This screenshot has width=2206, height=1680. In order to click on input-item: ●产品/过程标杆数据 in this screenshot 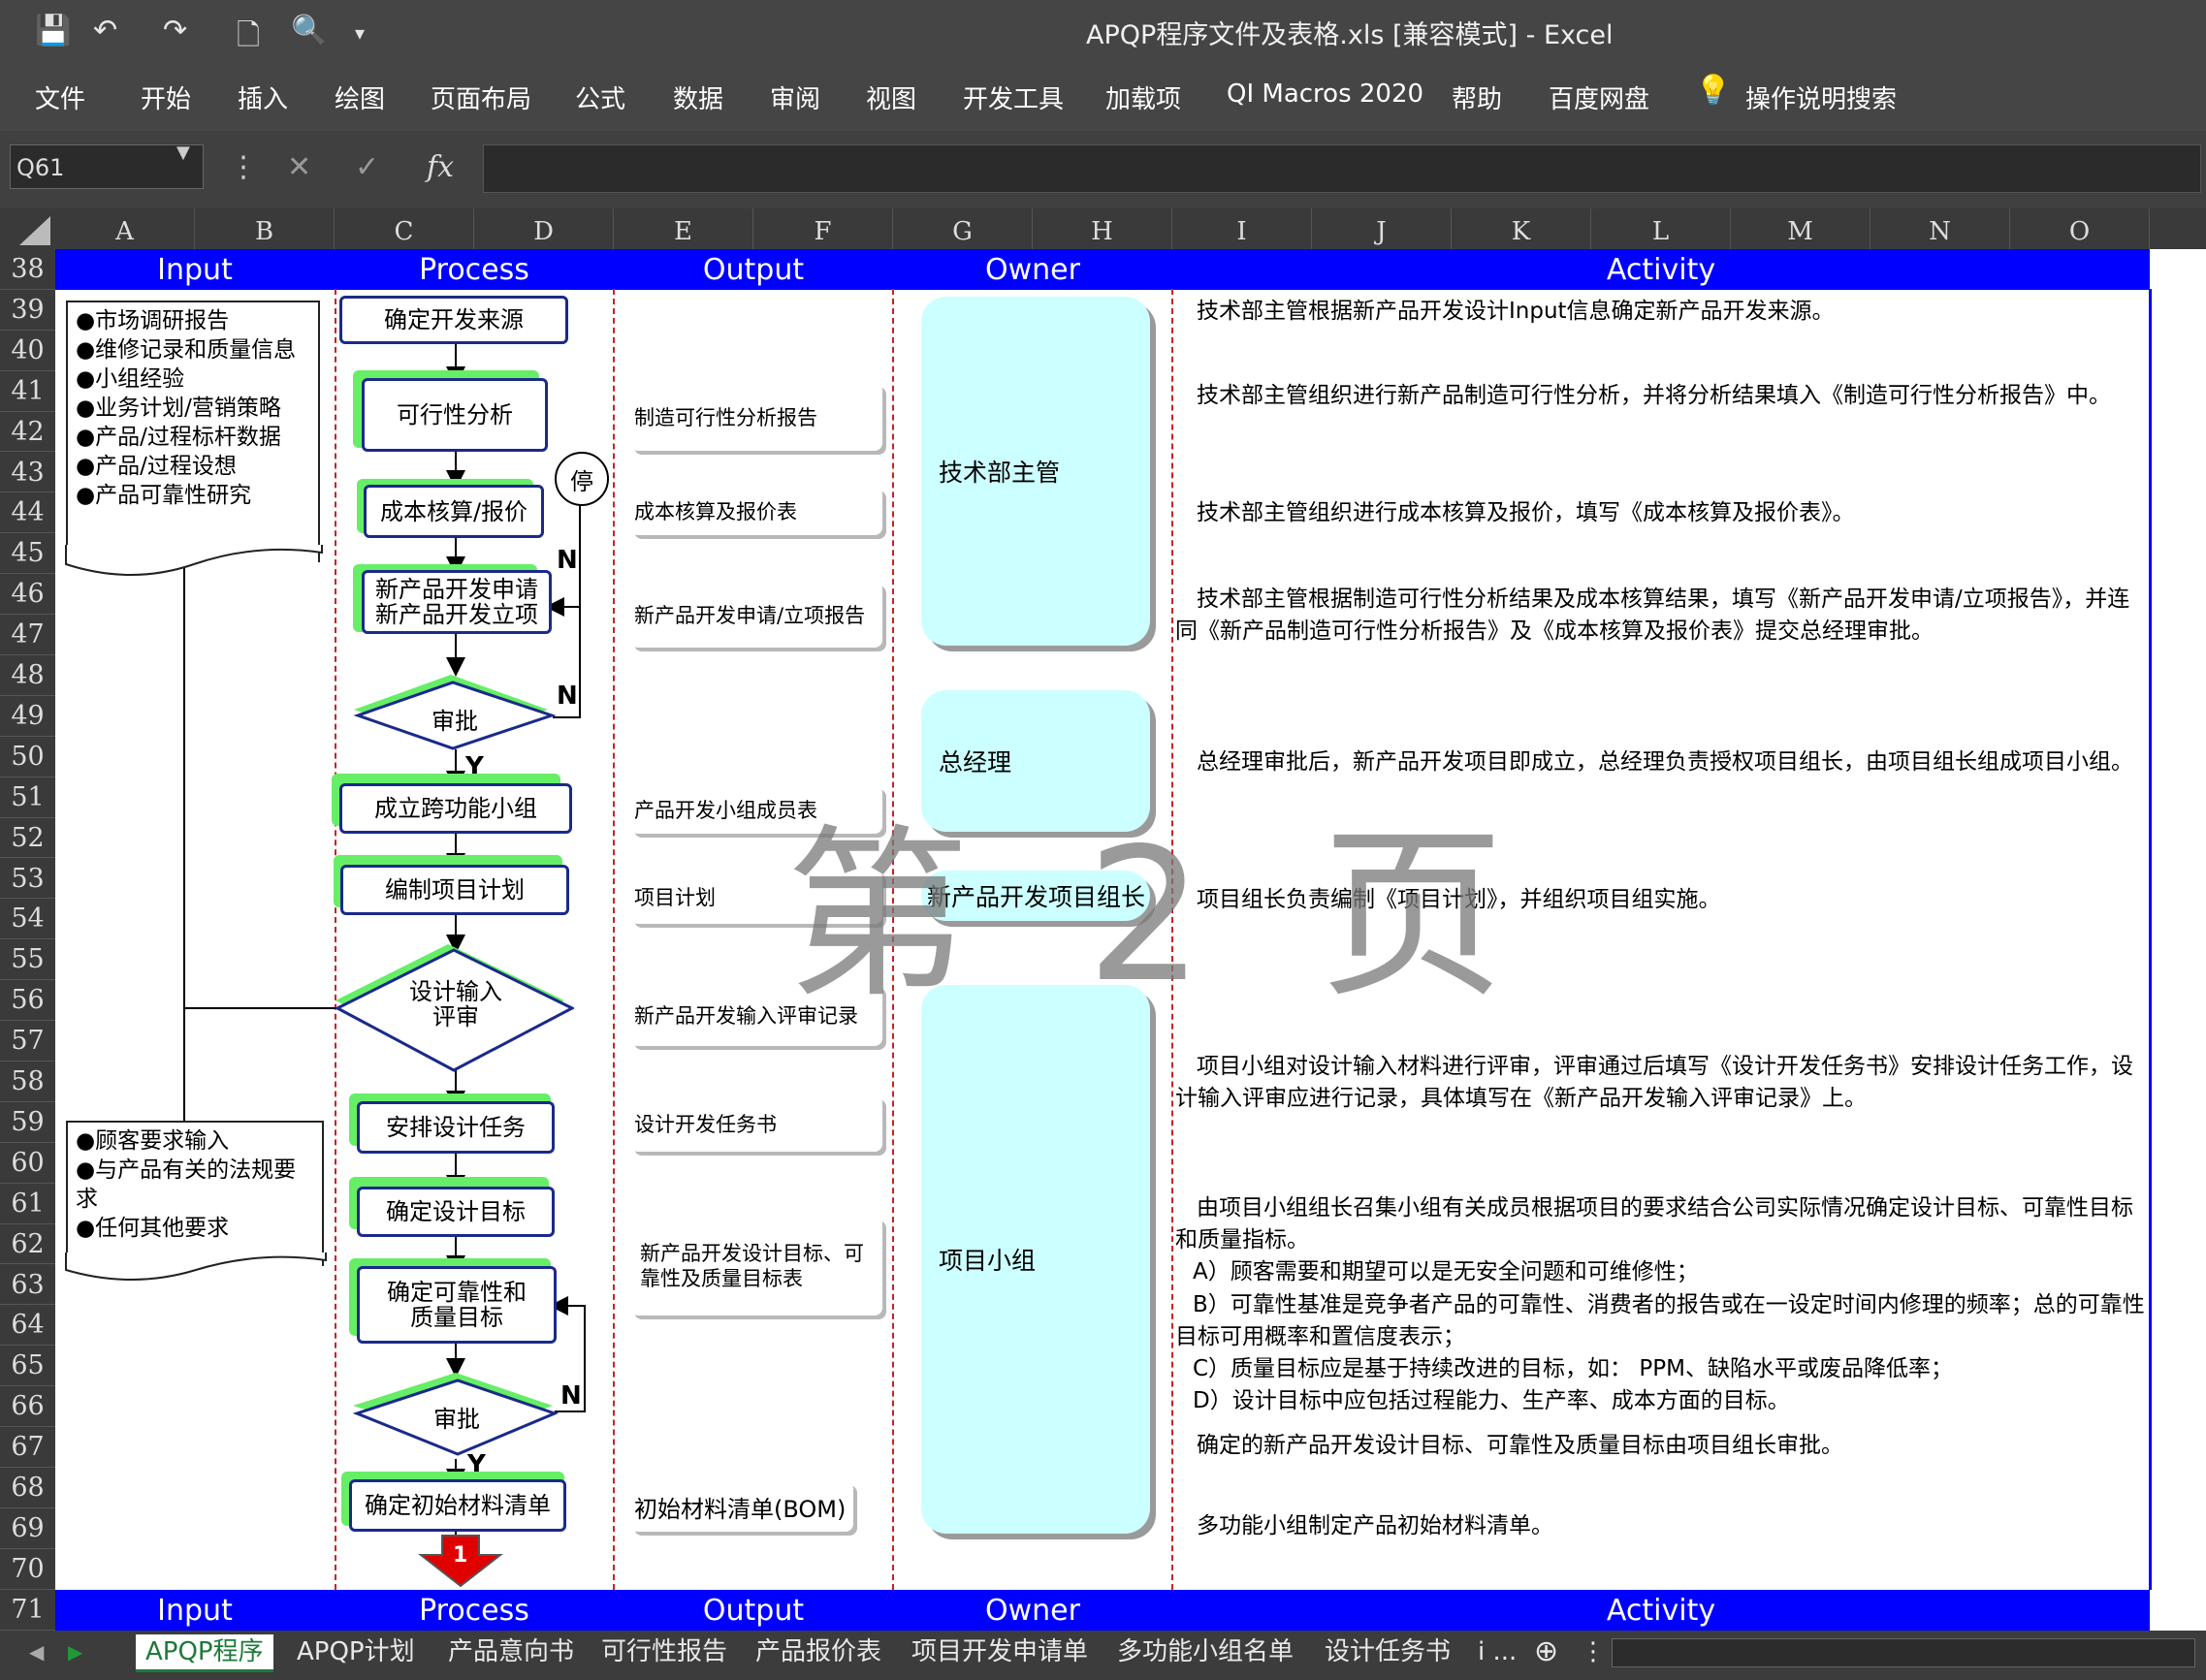, I will do `click(178, 437)`.